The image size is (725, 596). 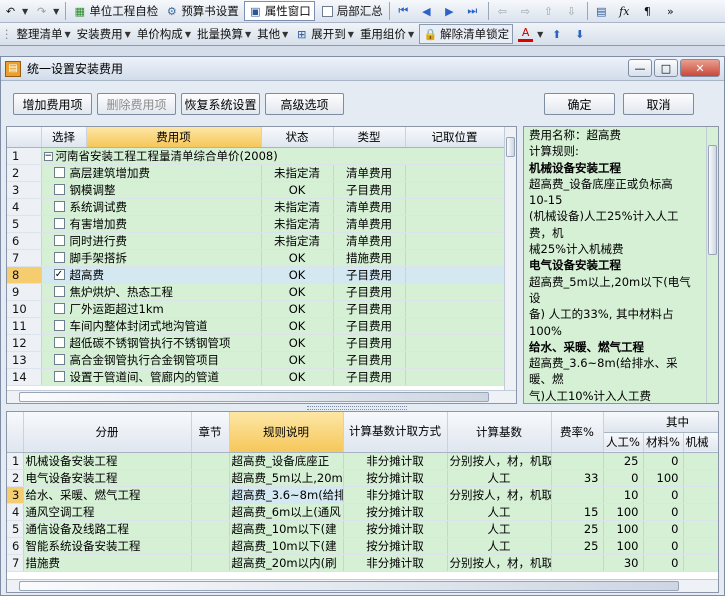 What do you see at coordinates (304, 104) in the screenshot?
I see `advanced-options-button: 高级选项` at bounding box center [304, 104].